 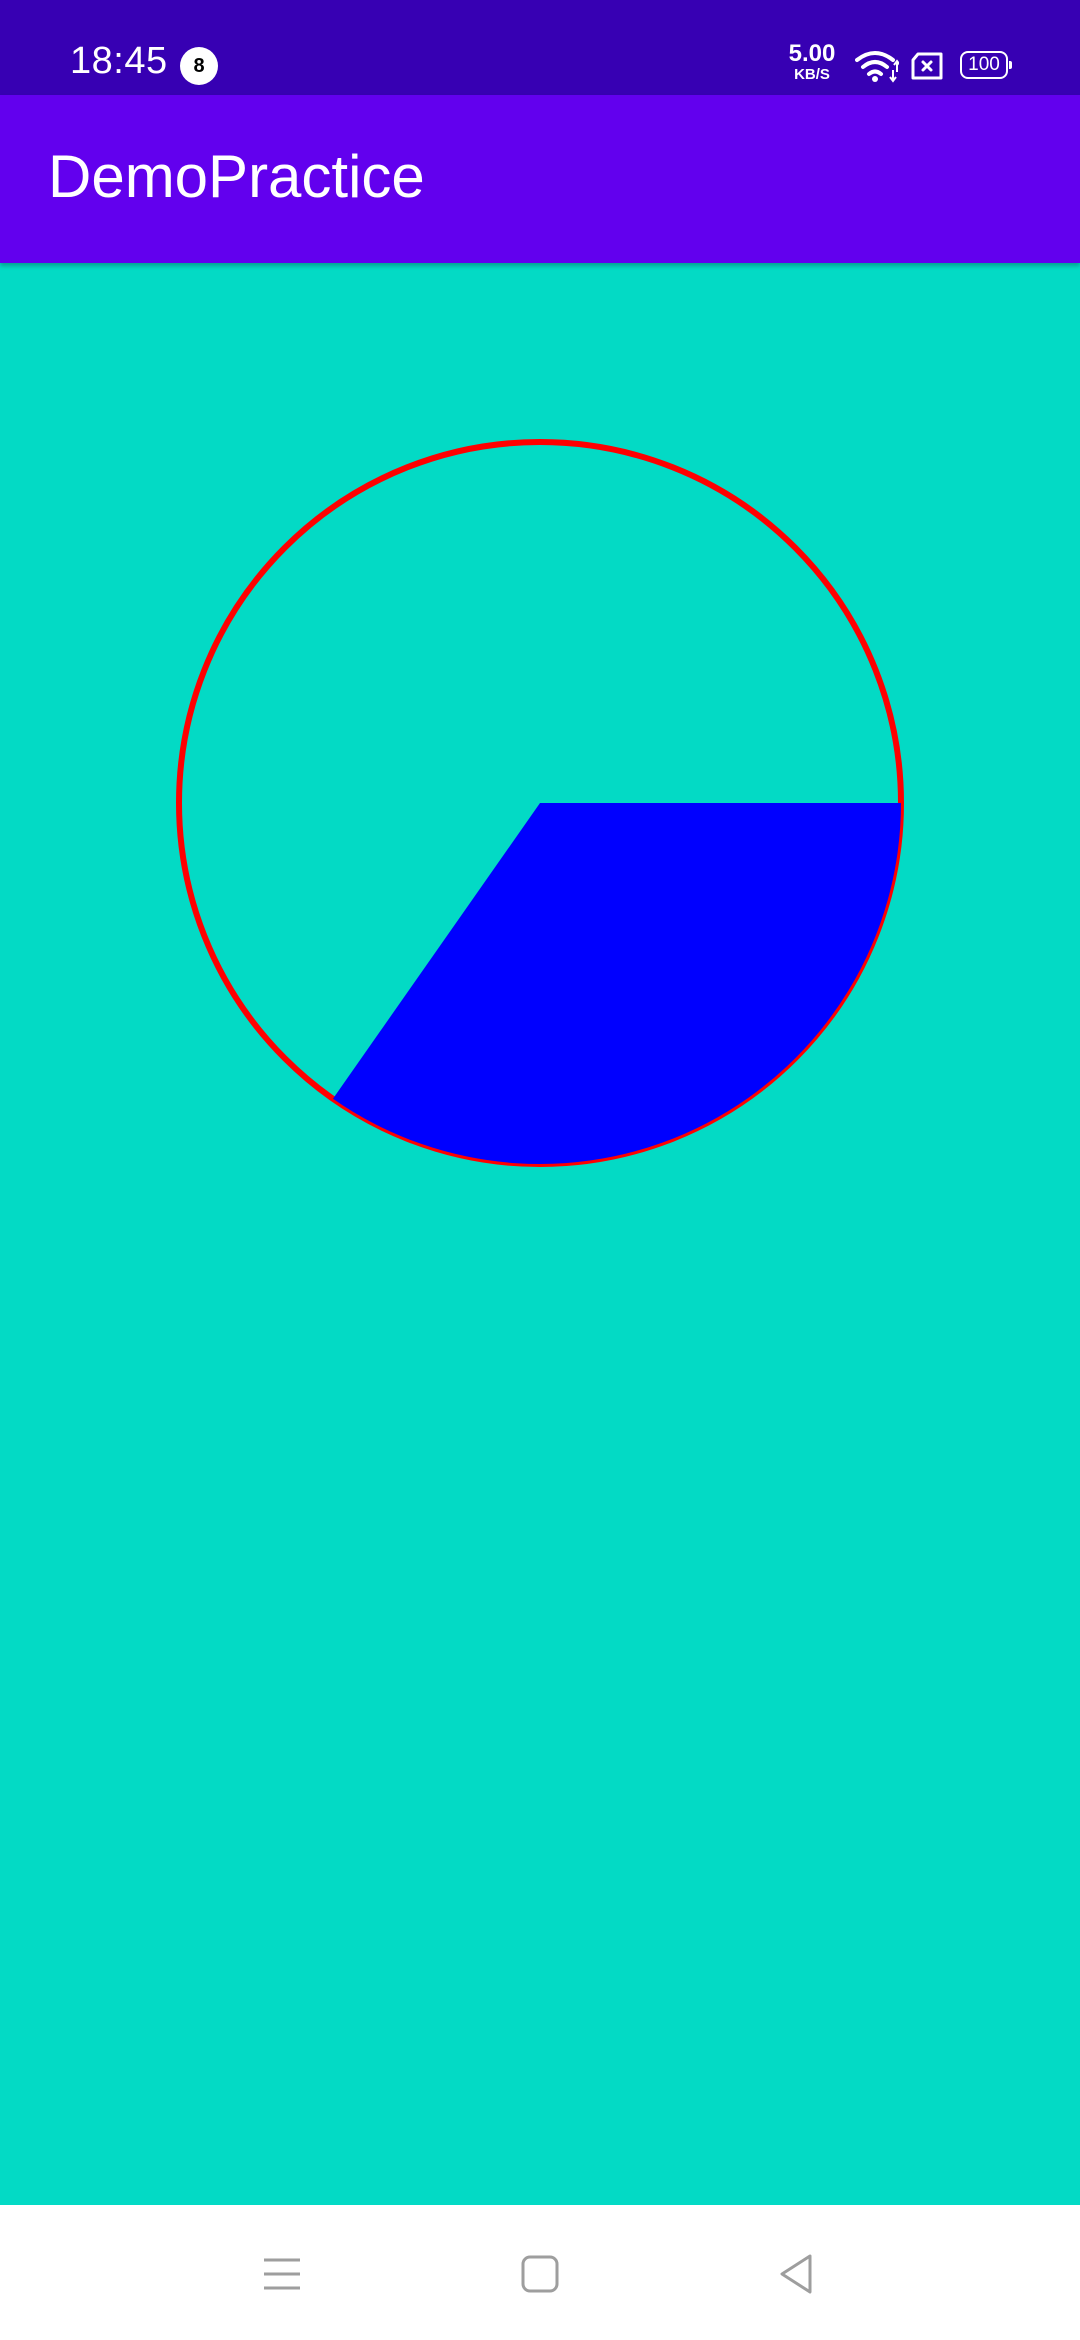 I want to click on back-triangle-icon, so click(x=796, y=2274).